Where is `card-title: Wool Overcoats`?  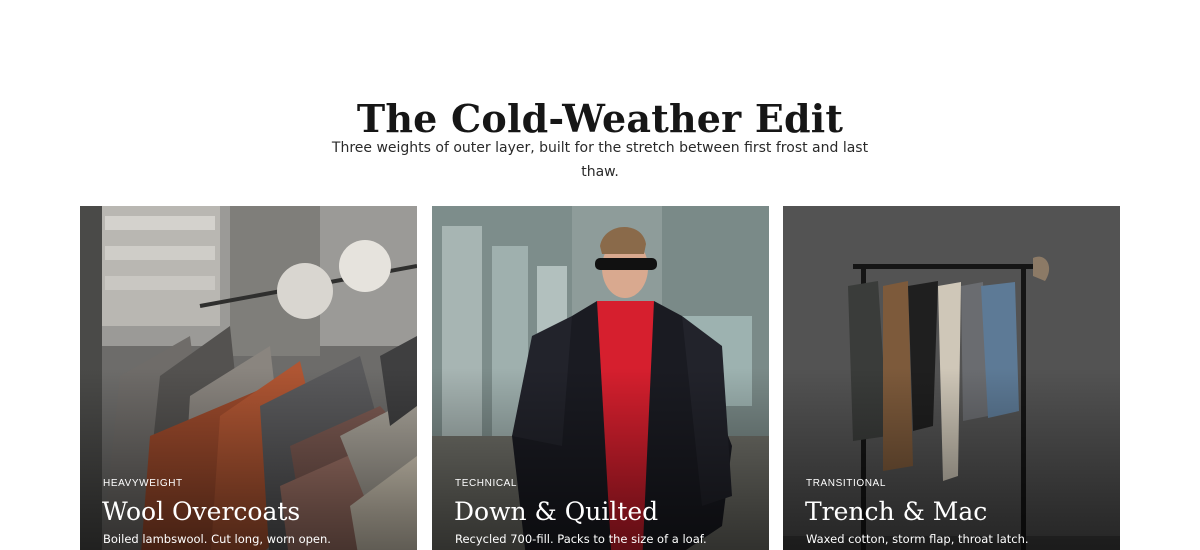
card-title: Wool Overcoats is located at coordinates (201, 512).